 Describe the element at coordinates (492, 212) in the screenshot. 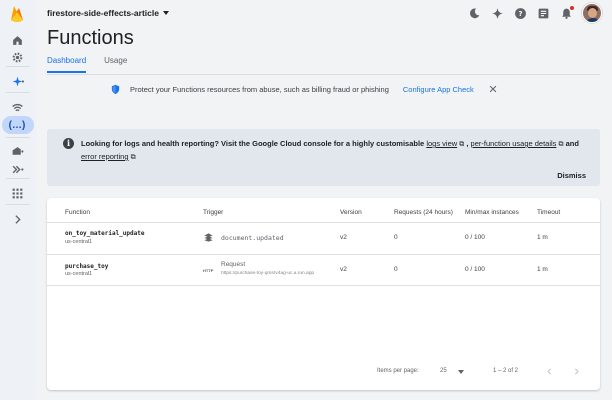

I see `column-header-instances: Min/max instances` at that location.